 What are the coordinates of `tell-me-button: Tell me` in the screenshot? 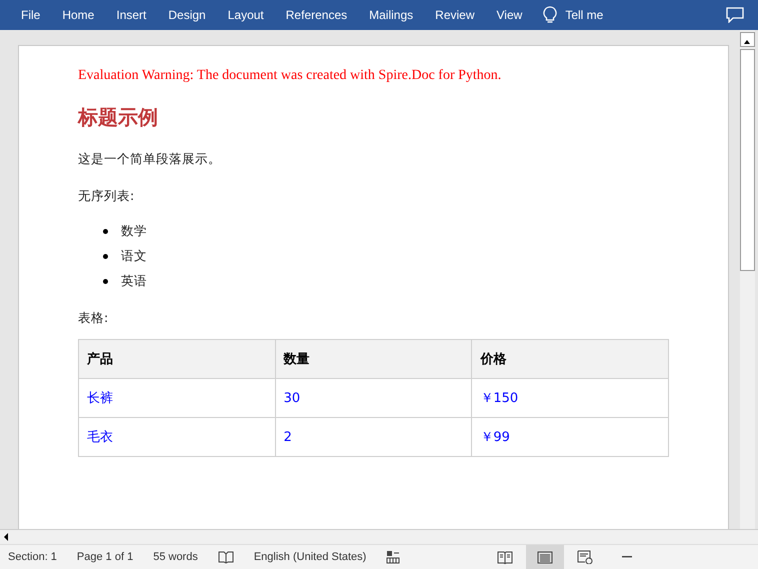 It's located at (585, 15).